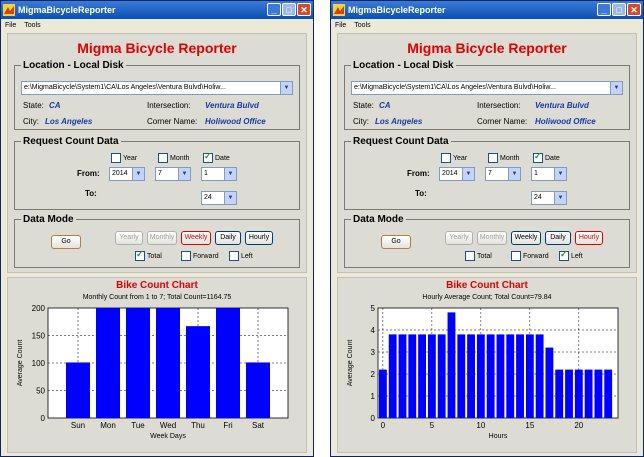  I want to click on x-tick-label: 20, so click(578, 425).